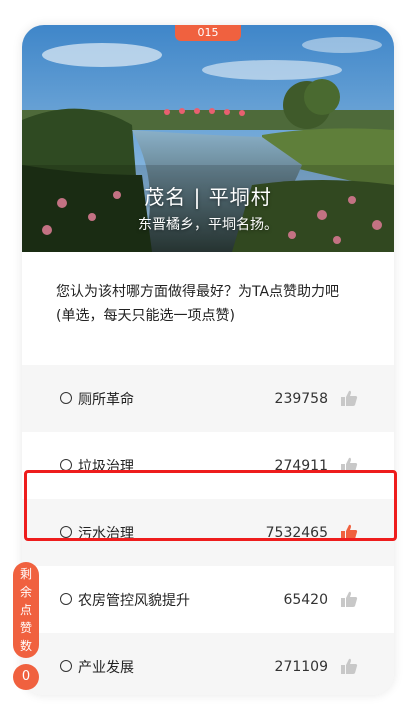  I want to click on remaining-label-char: 数, so click(25, 646).